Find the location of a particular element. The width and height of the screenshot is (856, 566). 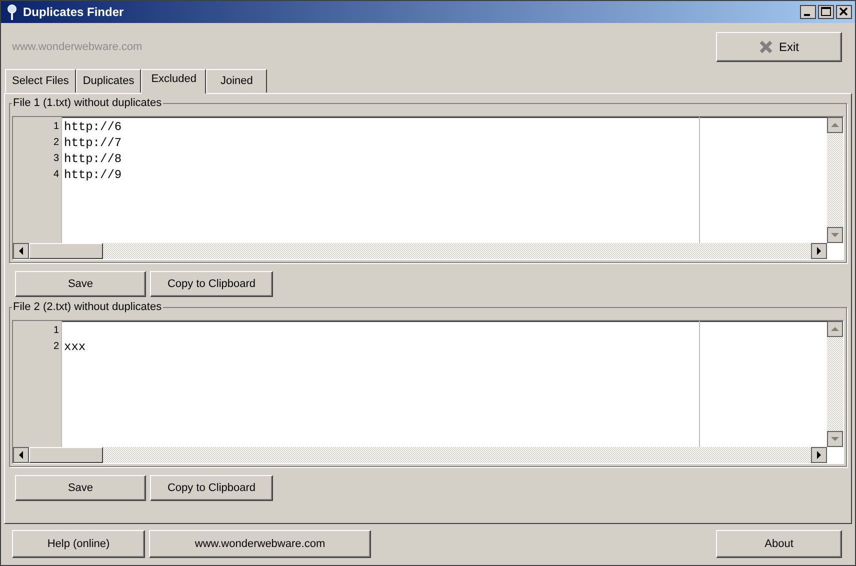

code-line: http://6 is located at coordinates (93, 127).